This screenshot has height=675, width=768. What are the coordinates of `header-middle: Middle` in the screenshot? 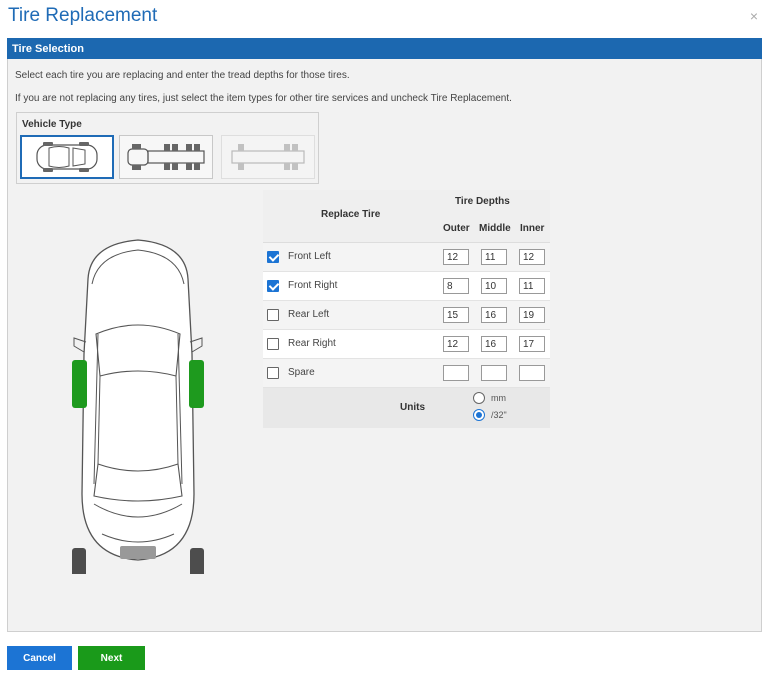 It's located at (495, 228).